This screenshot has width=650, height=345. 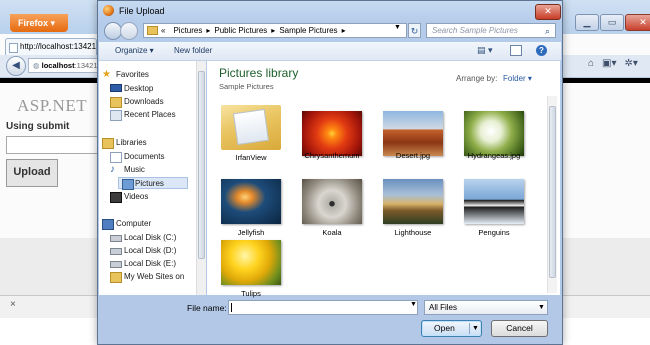 What do you see at coordinates (413, 210) in the screenshot?
I see `file-item-lighthouse: Lighthouse` at bounding box center [413, 210].